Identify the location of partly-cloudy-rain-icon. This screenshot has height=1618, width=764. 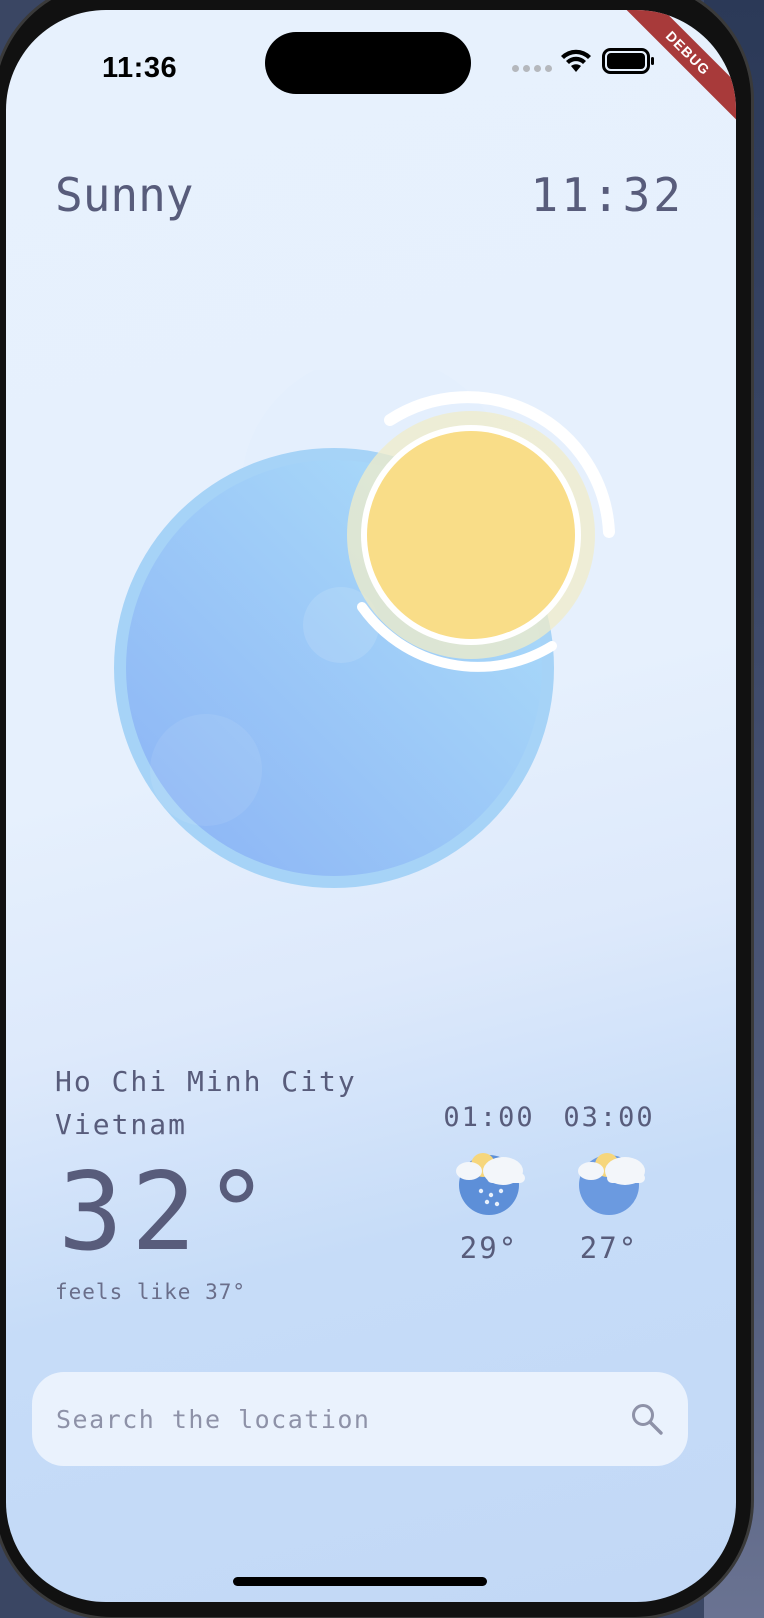
(490, 1184).